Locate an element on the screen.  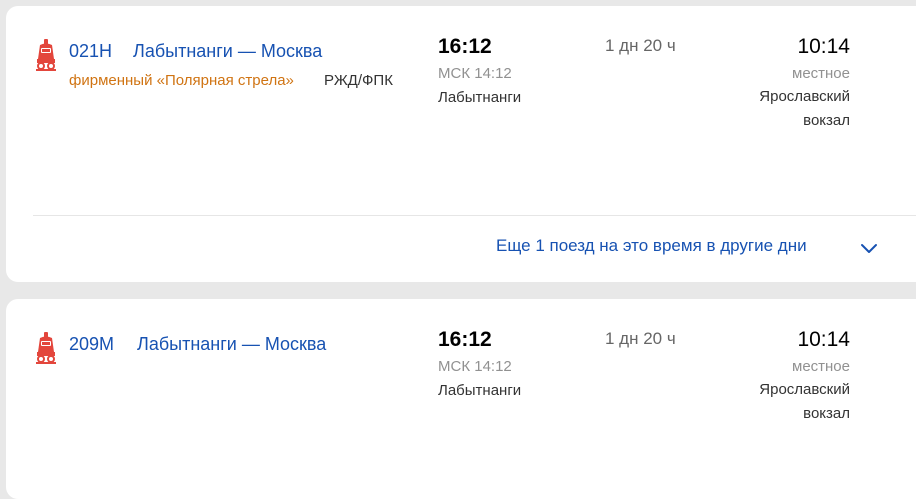
train-number: 021Н is located at coordinates (90, 51).